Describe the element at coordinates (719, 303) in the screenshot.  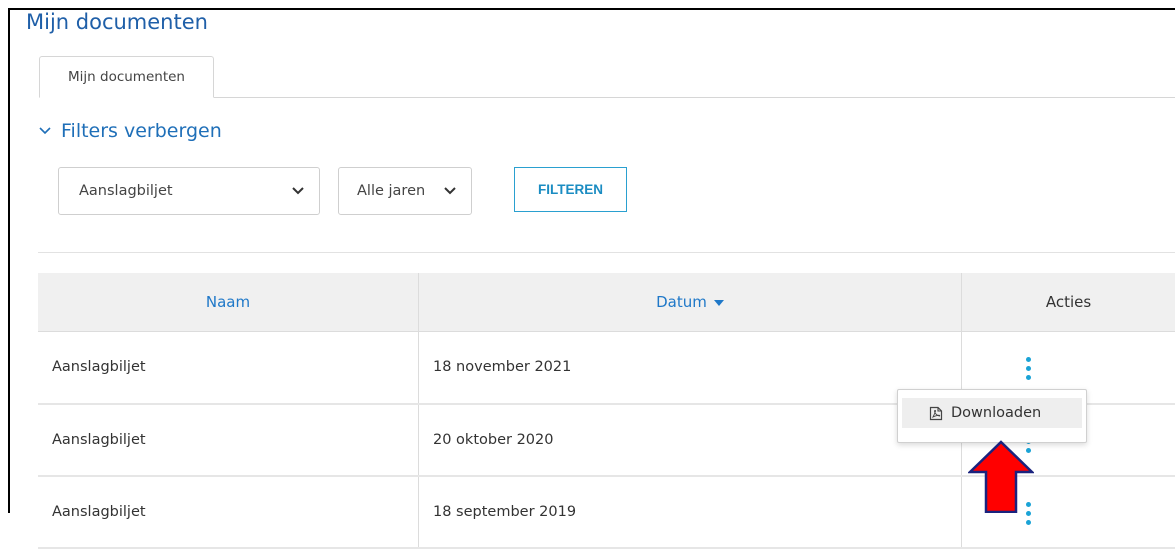
I see `sort-descending-icon` at that location.